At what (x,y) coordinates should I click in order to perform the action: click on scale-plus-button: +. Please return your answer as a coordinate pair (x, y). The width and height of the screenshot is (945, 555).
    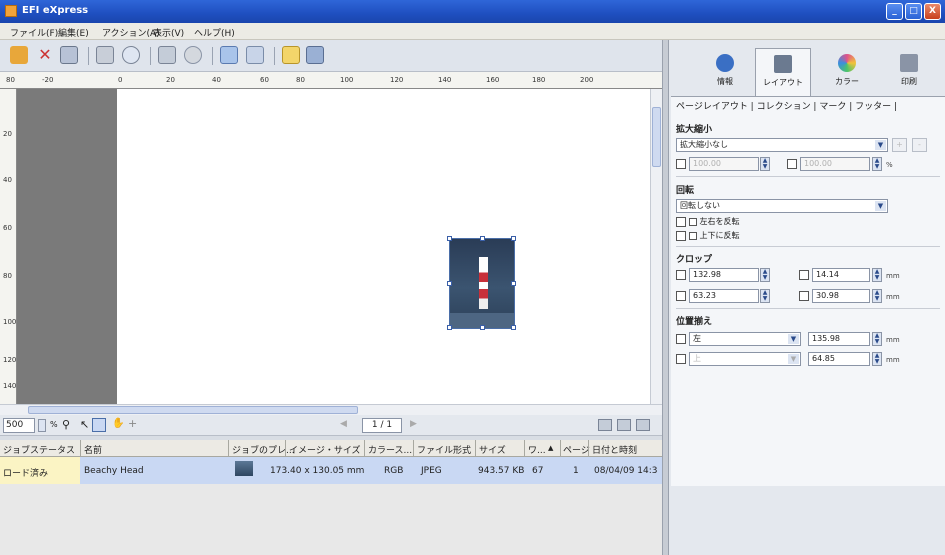
    Looking at the image, I should click on (899, 145).